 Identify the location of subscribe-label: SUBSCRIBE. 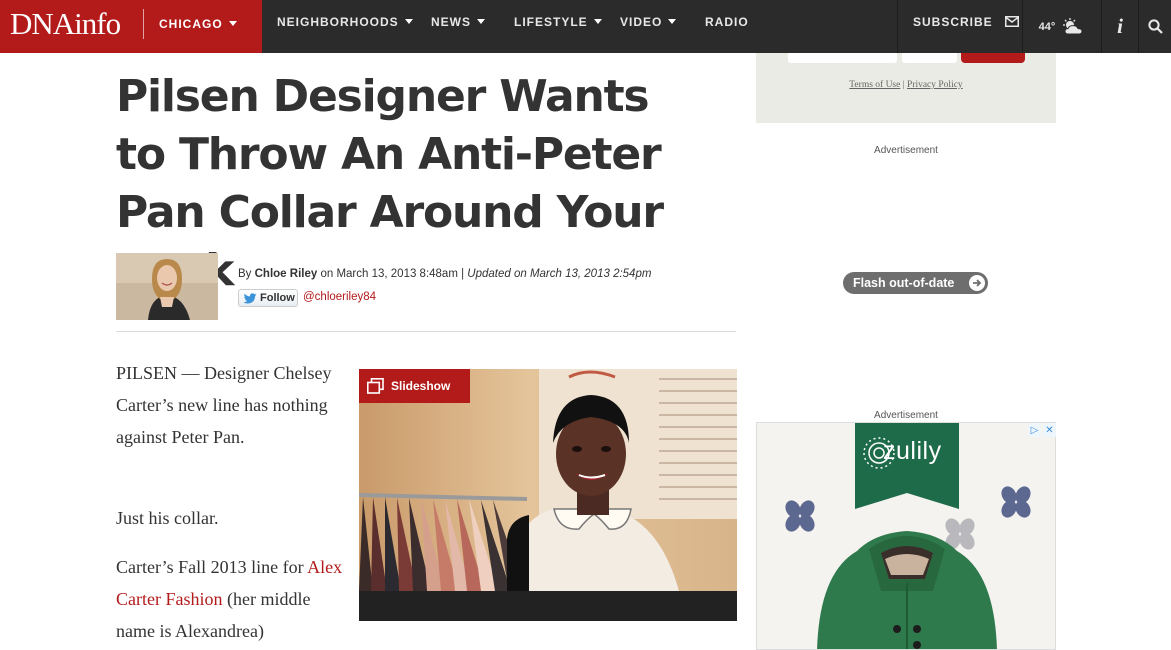
(953, 22).